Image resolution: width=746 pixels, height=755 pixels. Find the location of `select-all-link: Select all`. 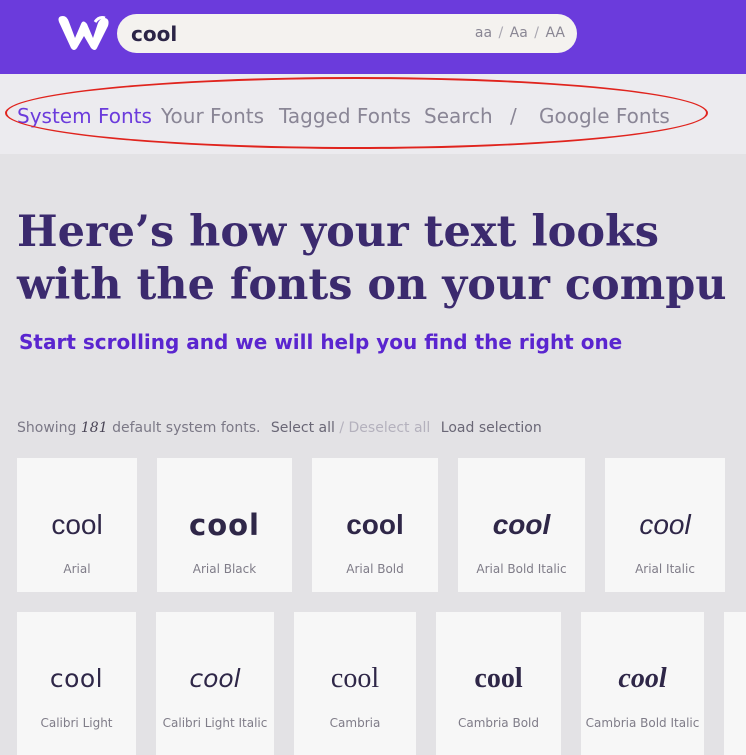

select-all-link: Select all is located at coordinates (303, 428).